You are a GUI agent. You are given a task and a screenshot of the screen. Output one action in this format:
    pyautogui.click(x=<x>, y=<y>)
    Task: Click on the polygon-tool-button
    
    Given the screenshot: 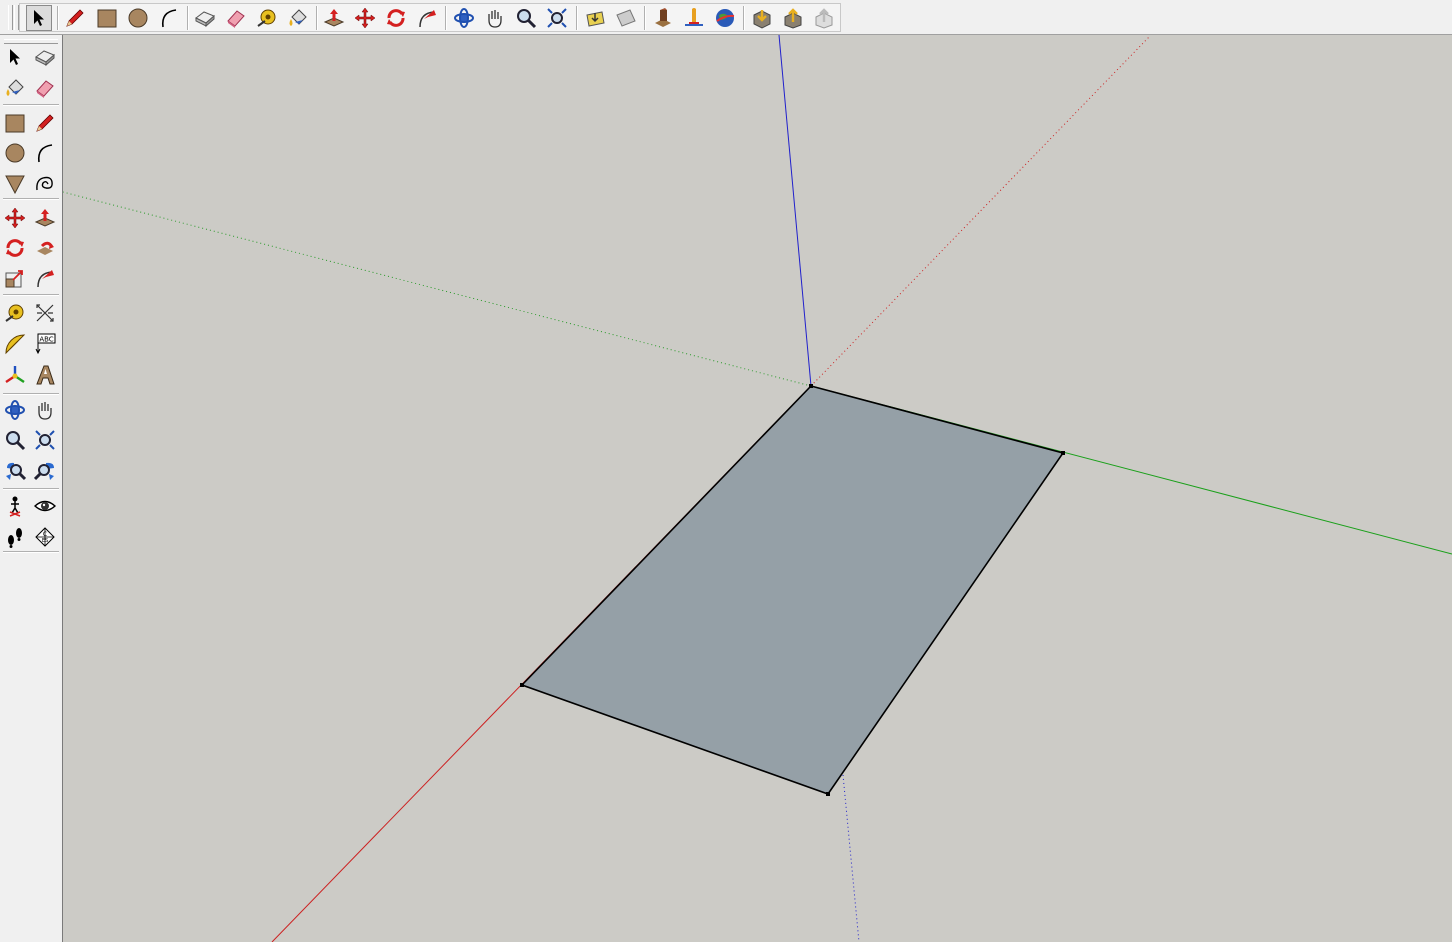 What is the action you would take?
    pyautogui.click(x=15, y=183)
    